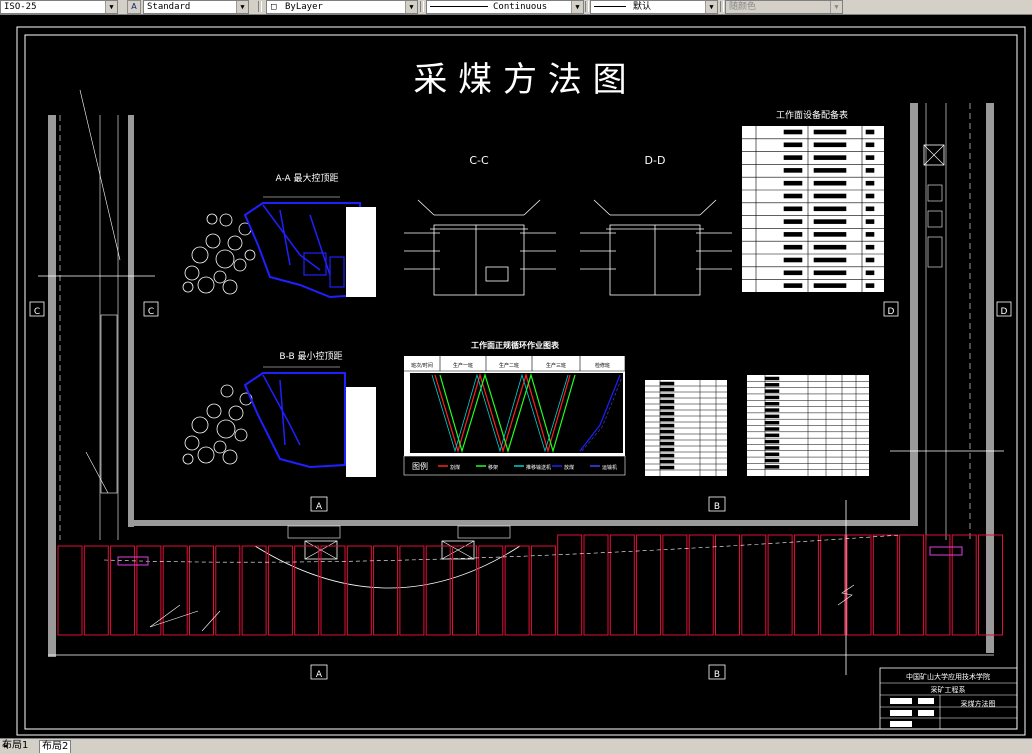  Describe the element at coordinates (569, 467) in the screenshot. I see `legend-item: 放煤` at that location.